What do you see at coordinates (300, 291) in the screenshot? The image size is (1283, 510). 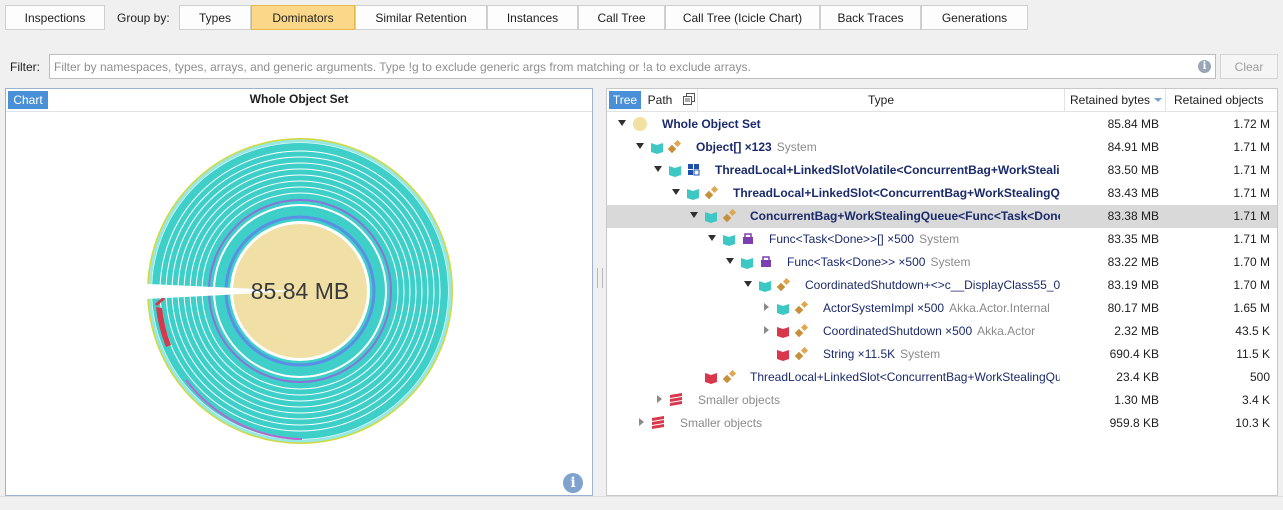 I see `center-value-label: 85.84 MB` at bounding box center [300, 291].